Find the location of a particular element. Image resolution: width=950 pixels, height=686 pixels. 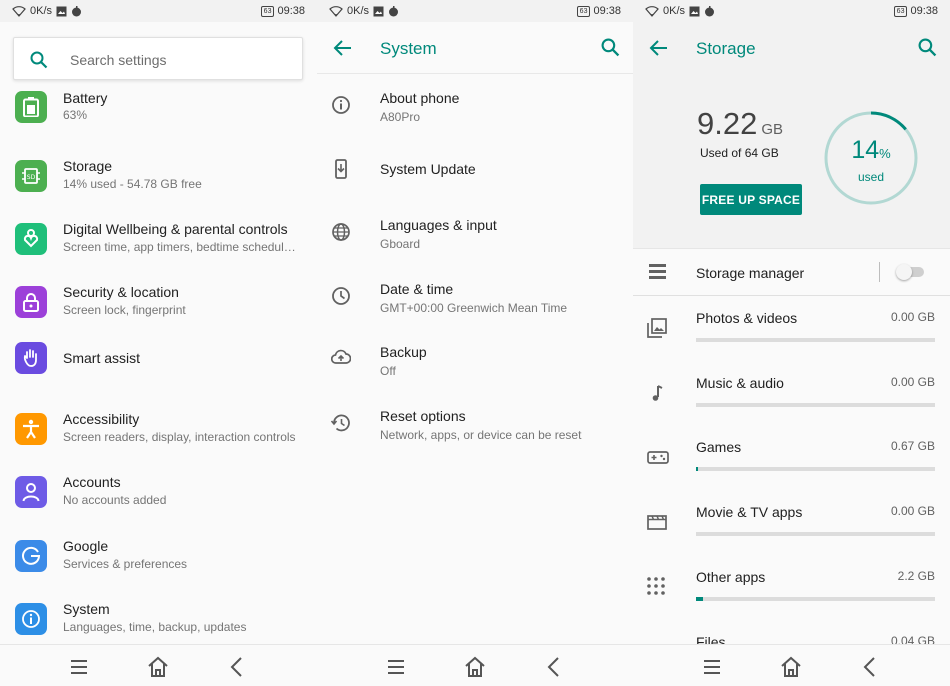

storage-category-size: 0.00 GB is located at coordinates (912, 317).